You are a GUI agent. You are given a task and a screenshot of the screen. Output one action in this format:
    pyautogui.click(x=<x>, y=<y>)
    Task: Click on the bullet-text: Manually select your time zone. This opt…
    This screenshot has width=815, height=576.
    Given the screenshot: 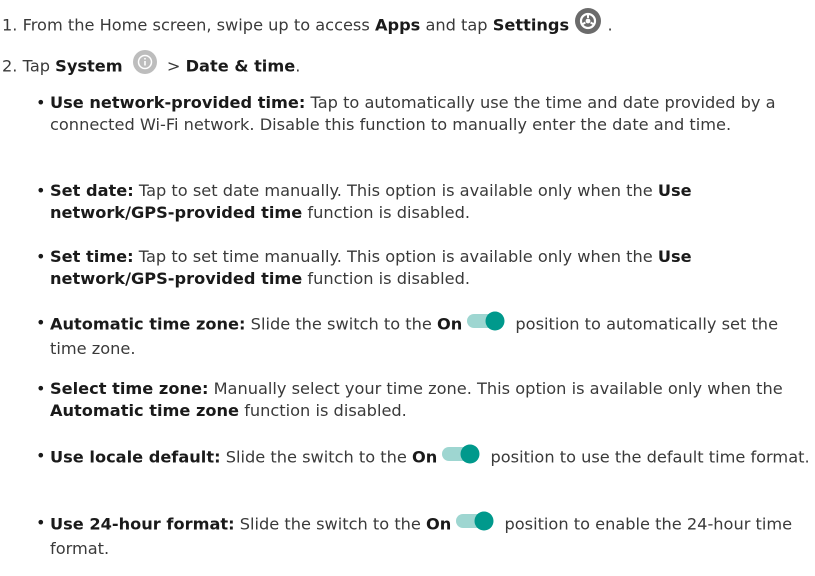 What is the action you would take?
    pyautogui.click(x=498, y=388)
    